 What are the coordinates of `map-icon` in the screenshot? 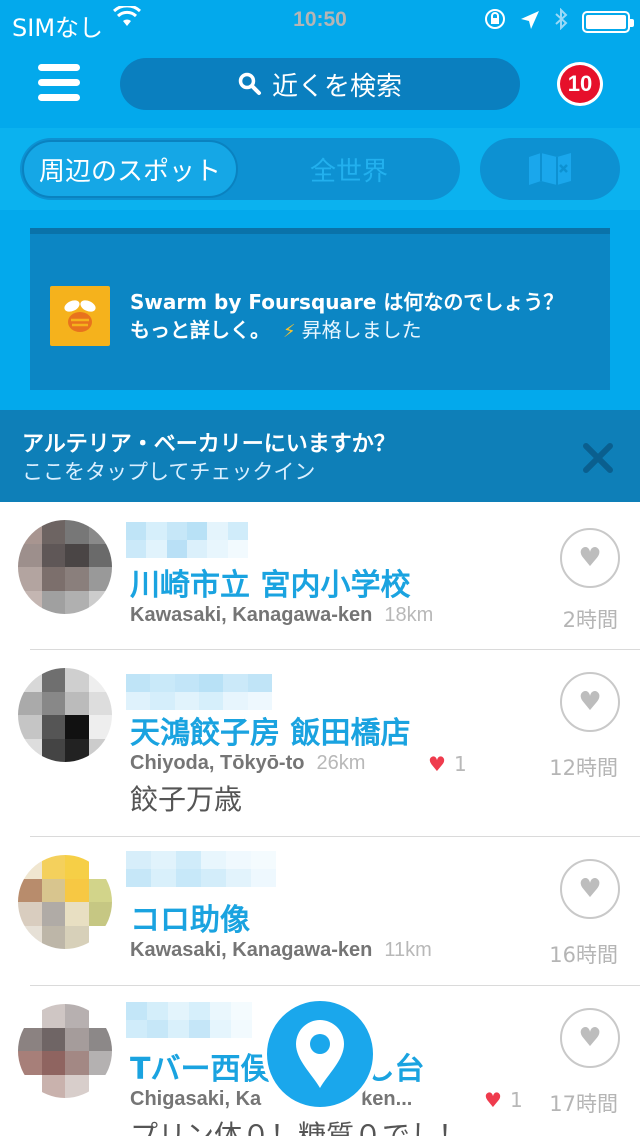 It's located at (550, 169).